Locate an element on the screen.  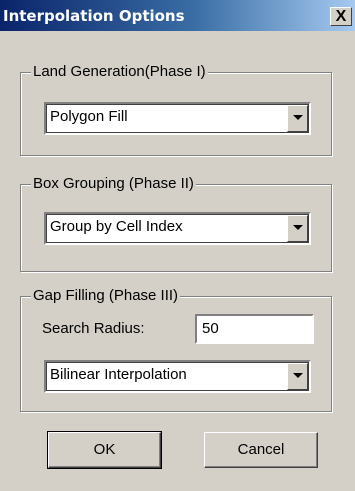
gap-filling-select: Bilinear Interpolation is located at coordinates (177, 376).